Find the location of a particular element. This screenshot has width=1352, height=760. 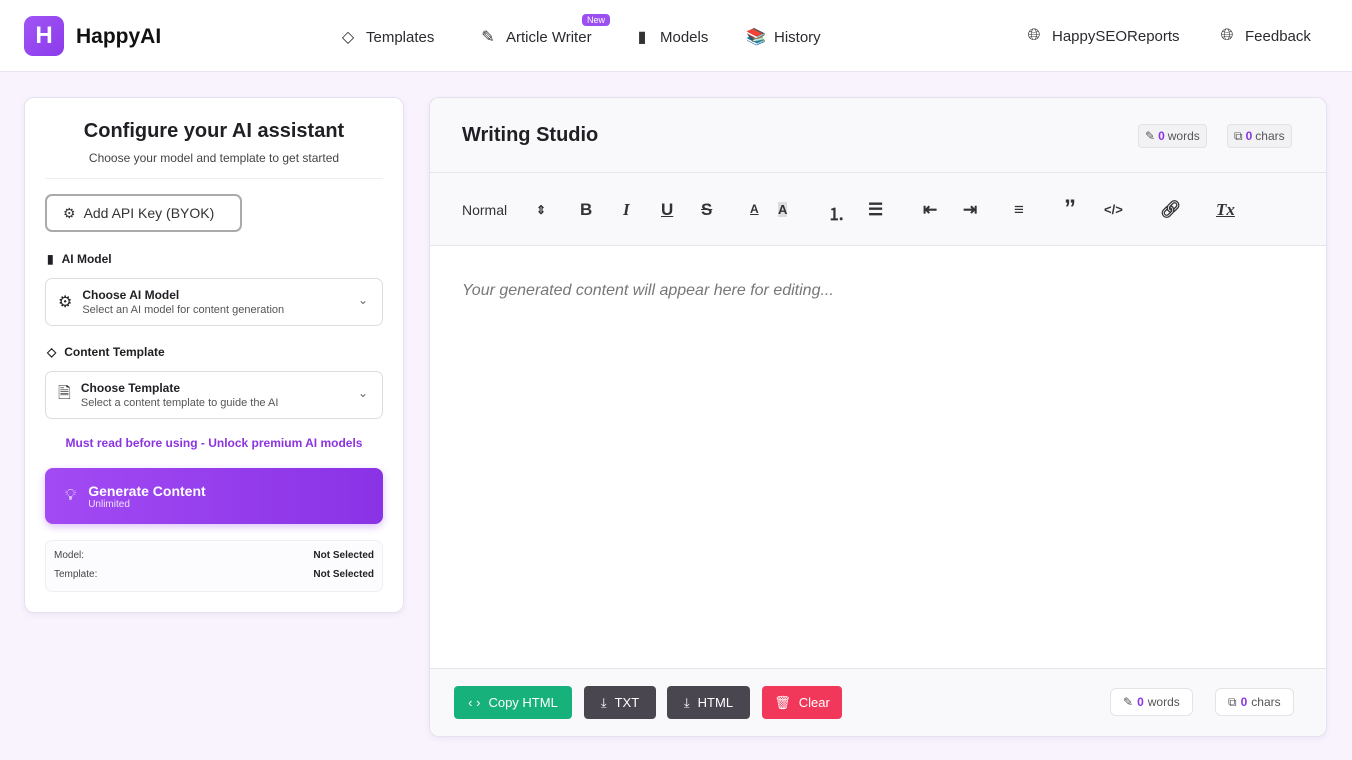

nav-label: Feedback is located at coordinates (1278, 36).